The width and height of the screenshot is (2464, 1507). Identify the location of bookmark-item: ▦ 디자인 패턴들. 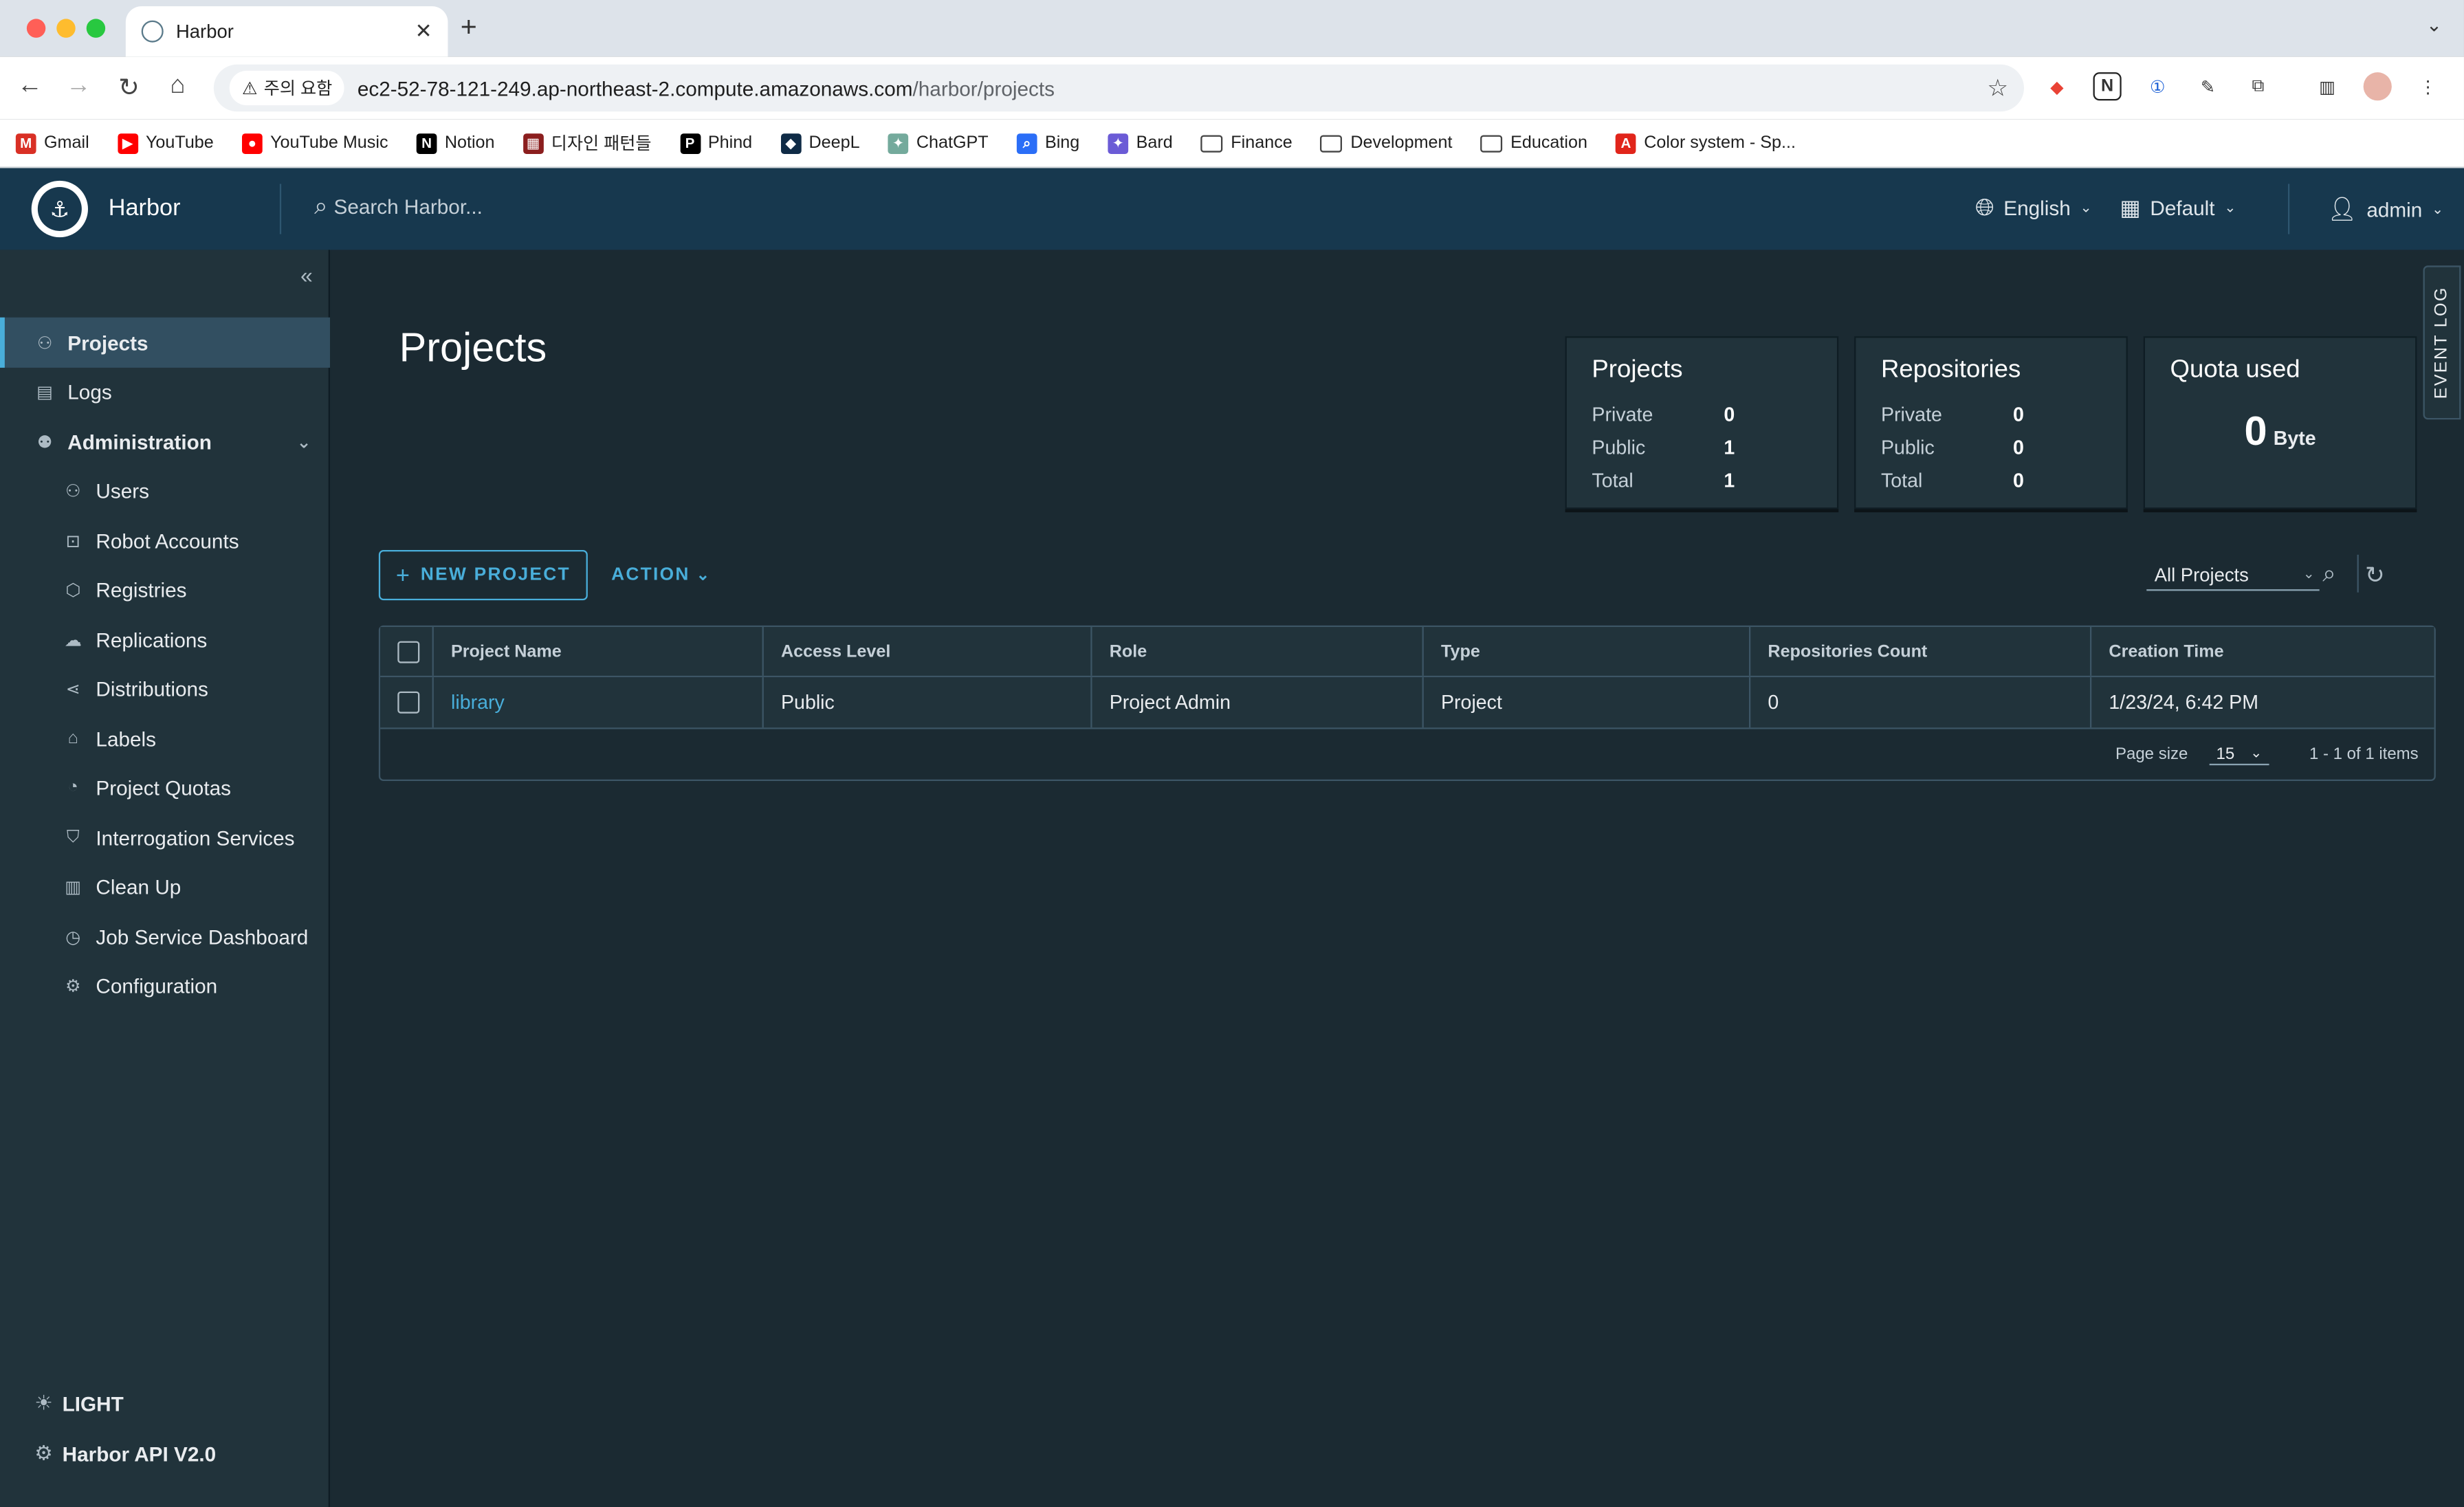
(587, 143).